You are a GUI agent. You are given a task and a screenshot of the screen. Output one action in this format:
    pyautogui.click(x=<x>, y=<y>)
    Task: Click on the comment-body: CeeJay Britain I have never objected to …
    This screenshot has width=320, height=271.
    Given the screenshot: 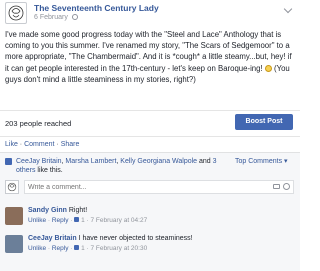 What is the action you would take?
    pyautogui.click(x=160, y=238)
    